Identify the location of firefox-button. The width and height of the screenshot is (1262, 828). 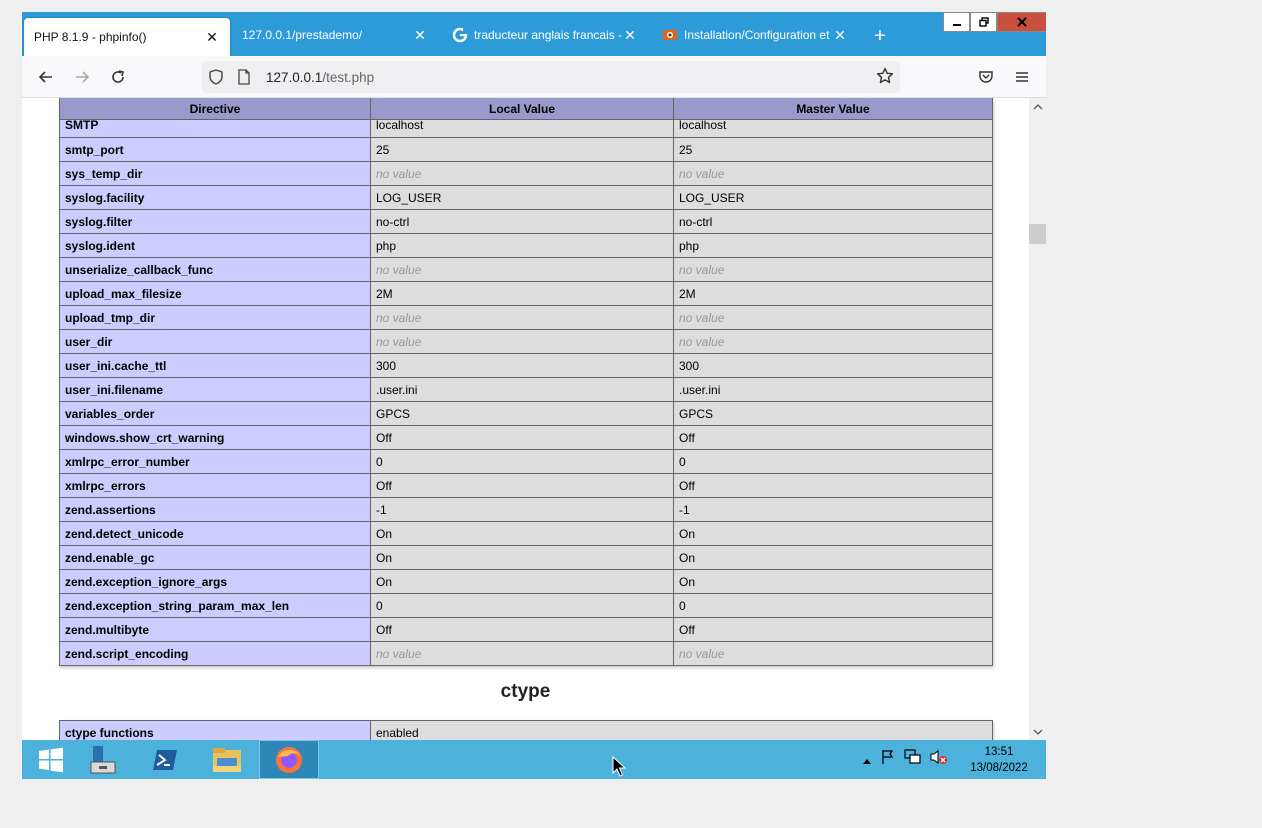
(289, 759).